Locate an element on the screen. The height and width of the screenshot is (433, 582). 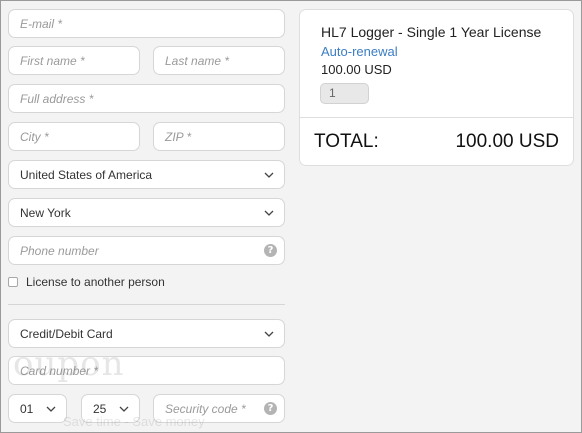
zip-placeholder: ZIP * is located at coordinates (178, 136).